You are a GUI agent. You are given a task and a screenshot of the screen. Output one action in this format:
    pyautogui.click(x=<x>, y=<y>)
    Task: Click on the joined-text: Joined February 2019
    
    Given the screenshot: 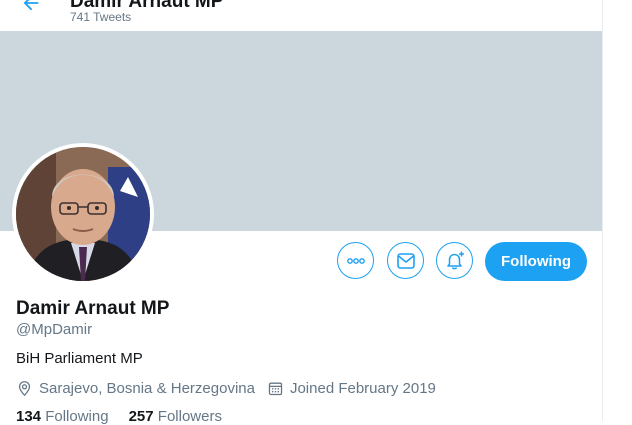 What is the action you would take?
    pyautogui.click(x=362, y=388)
    